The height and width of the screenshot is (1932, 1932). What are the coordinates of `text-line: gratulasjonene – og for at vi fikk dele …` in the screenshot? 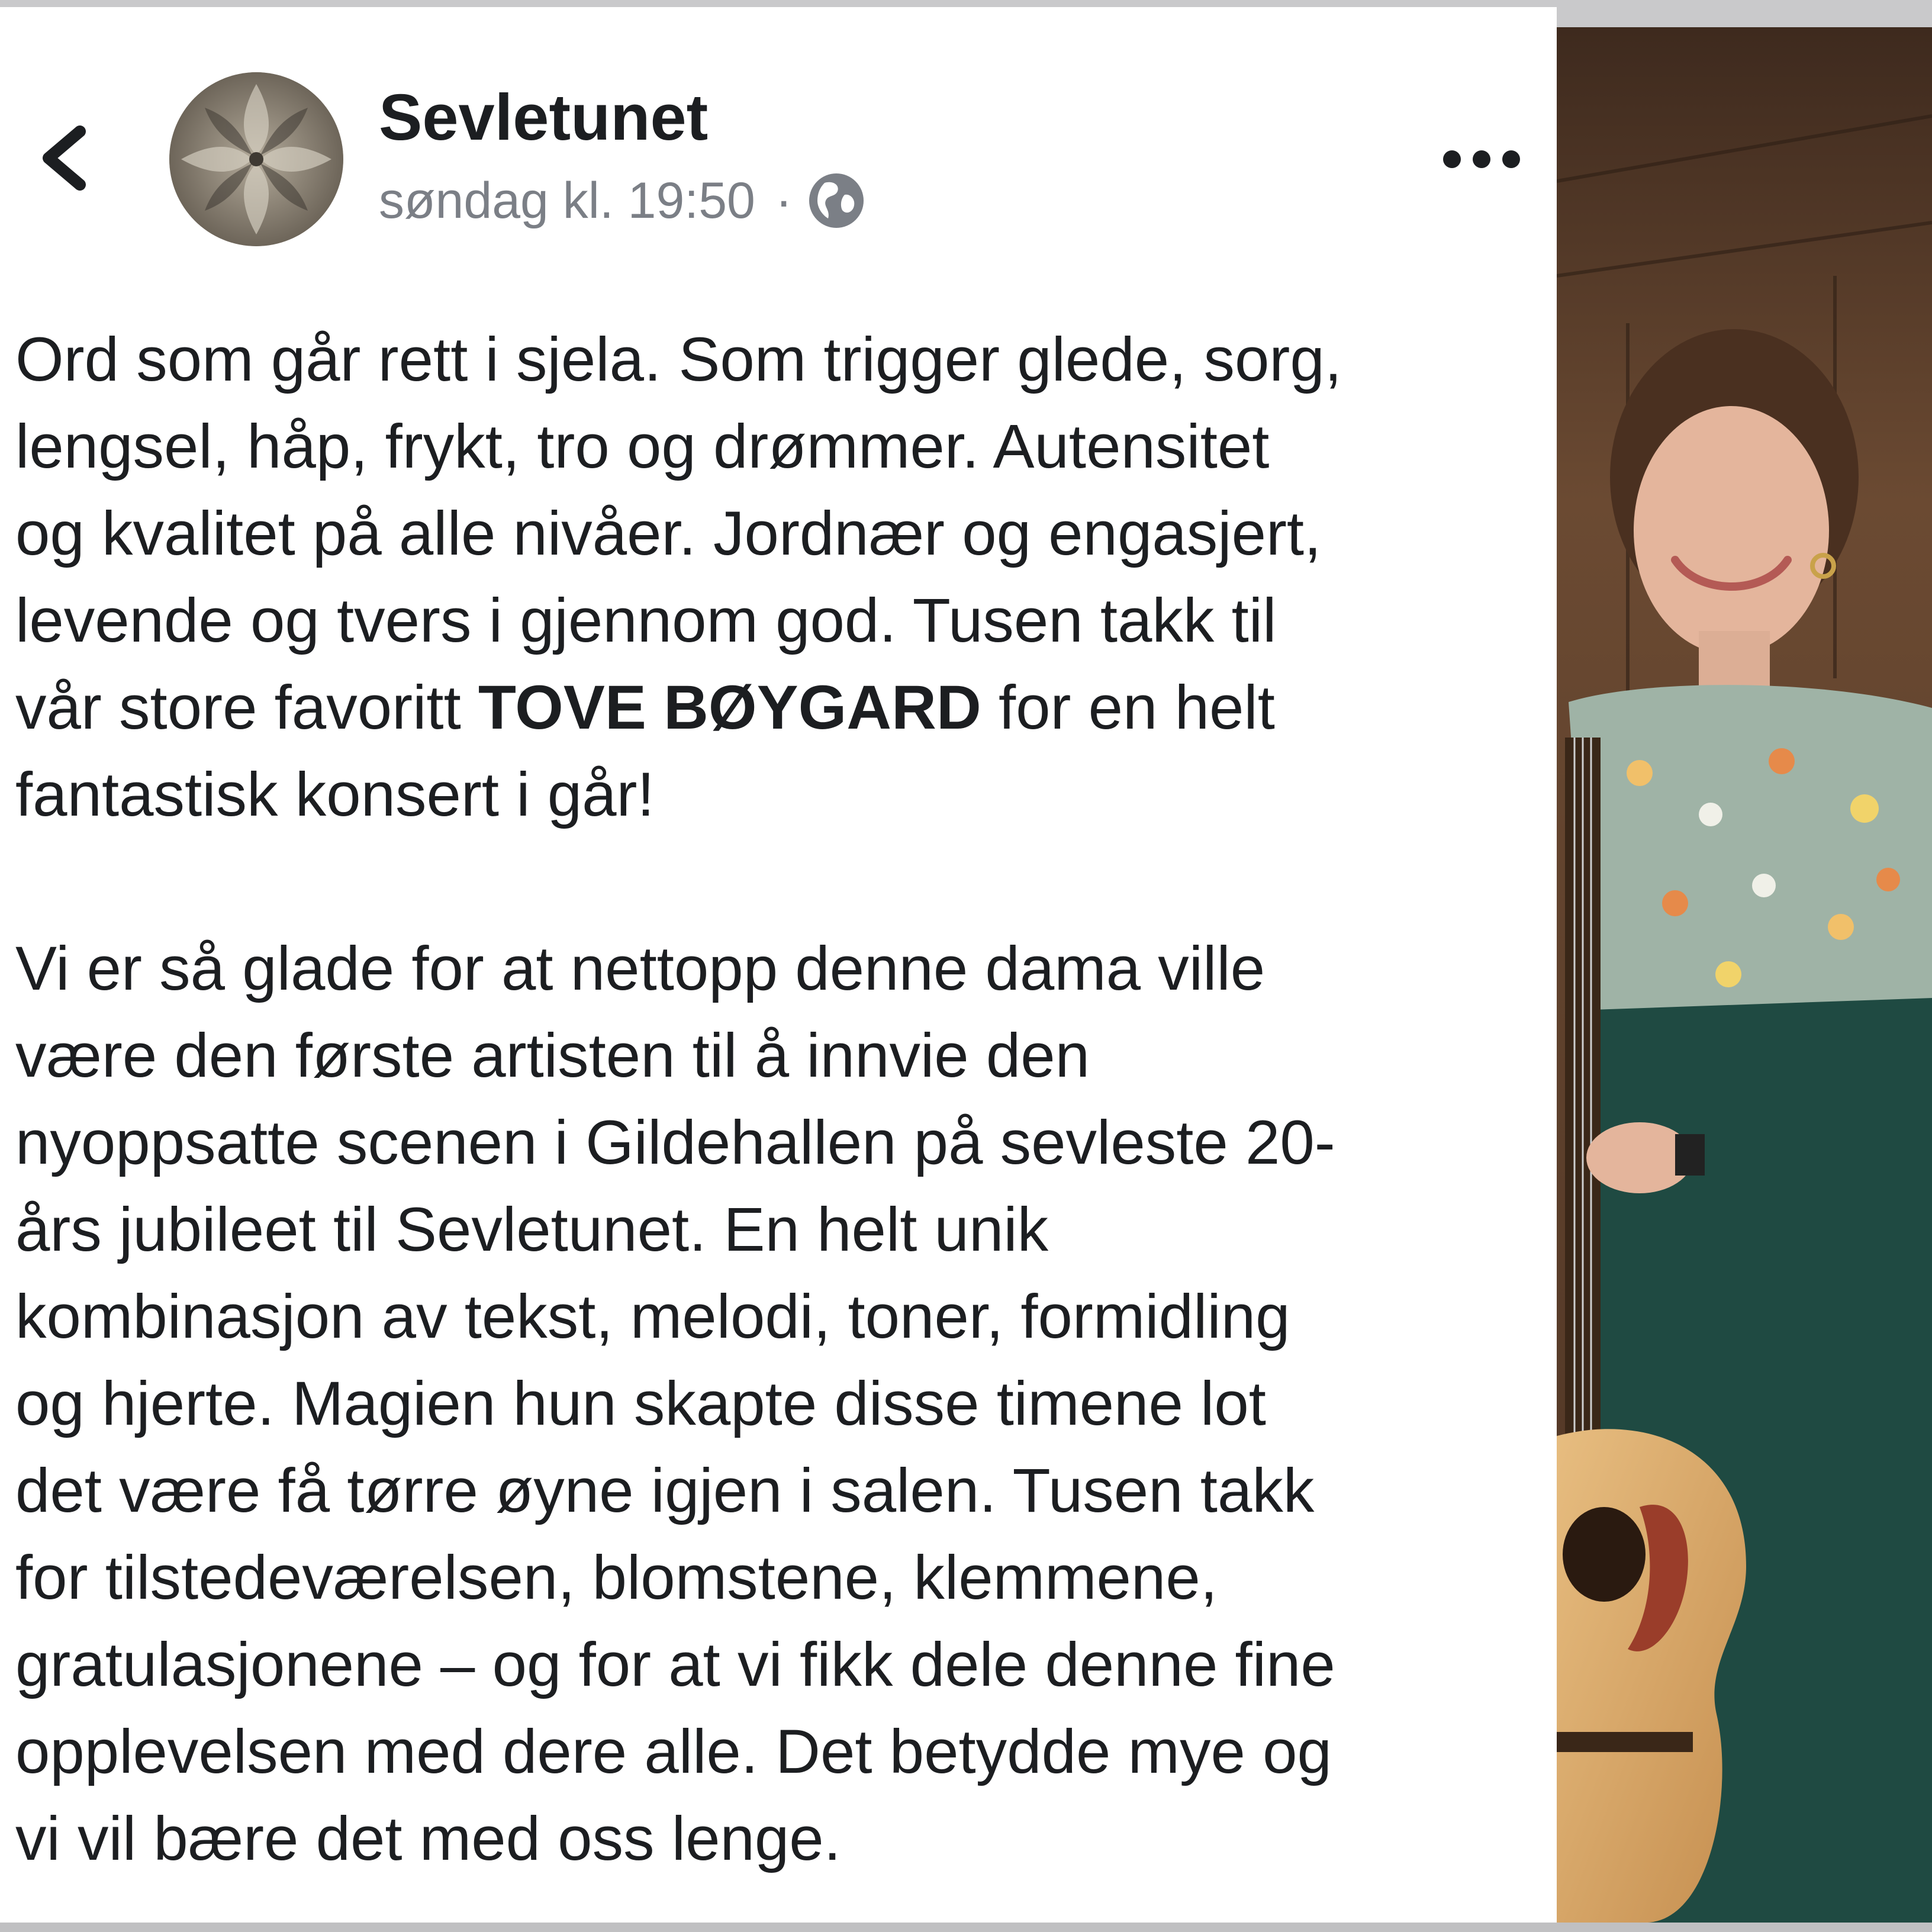 It's located at (675, 1664).